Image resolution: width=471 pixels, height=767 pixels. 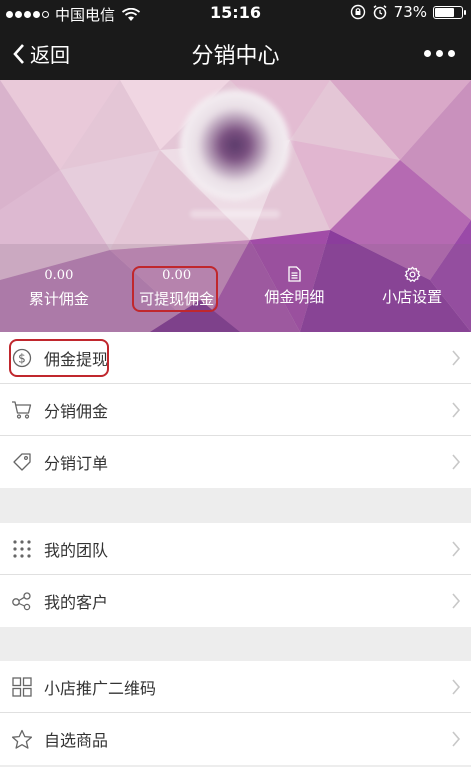 What do you see at coordinates (76, 463) in the screenshot?
I see `menu-item-label: 分销订单` at bounding box center [76, 463].